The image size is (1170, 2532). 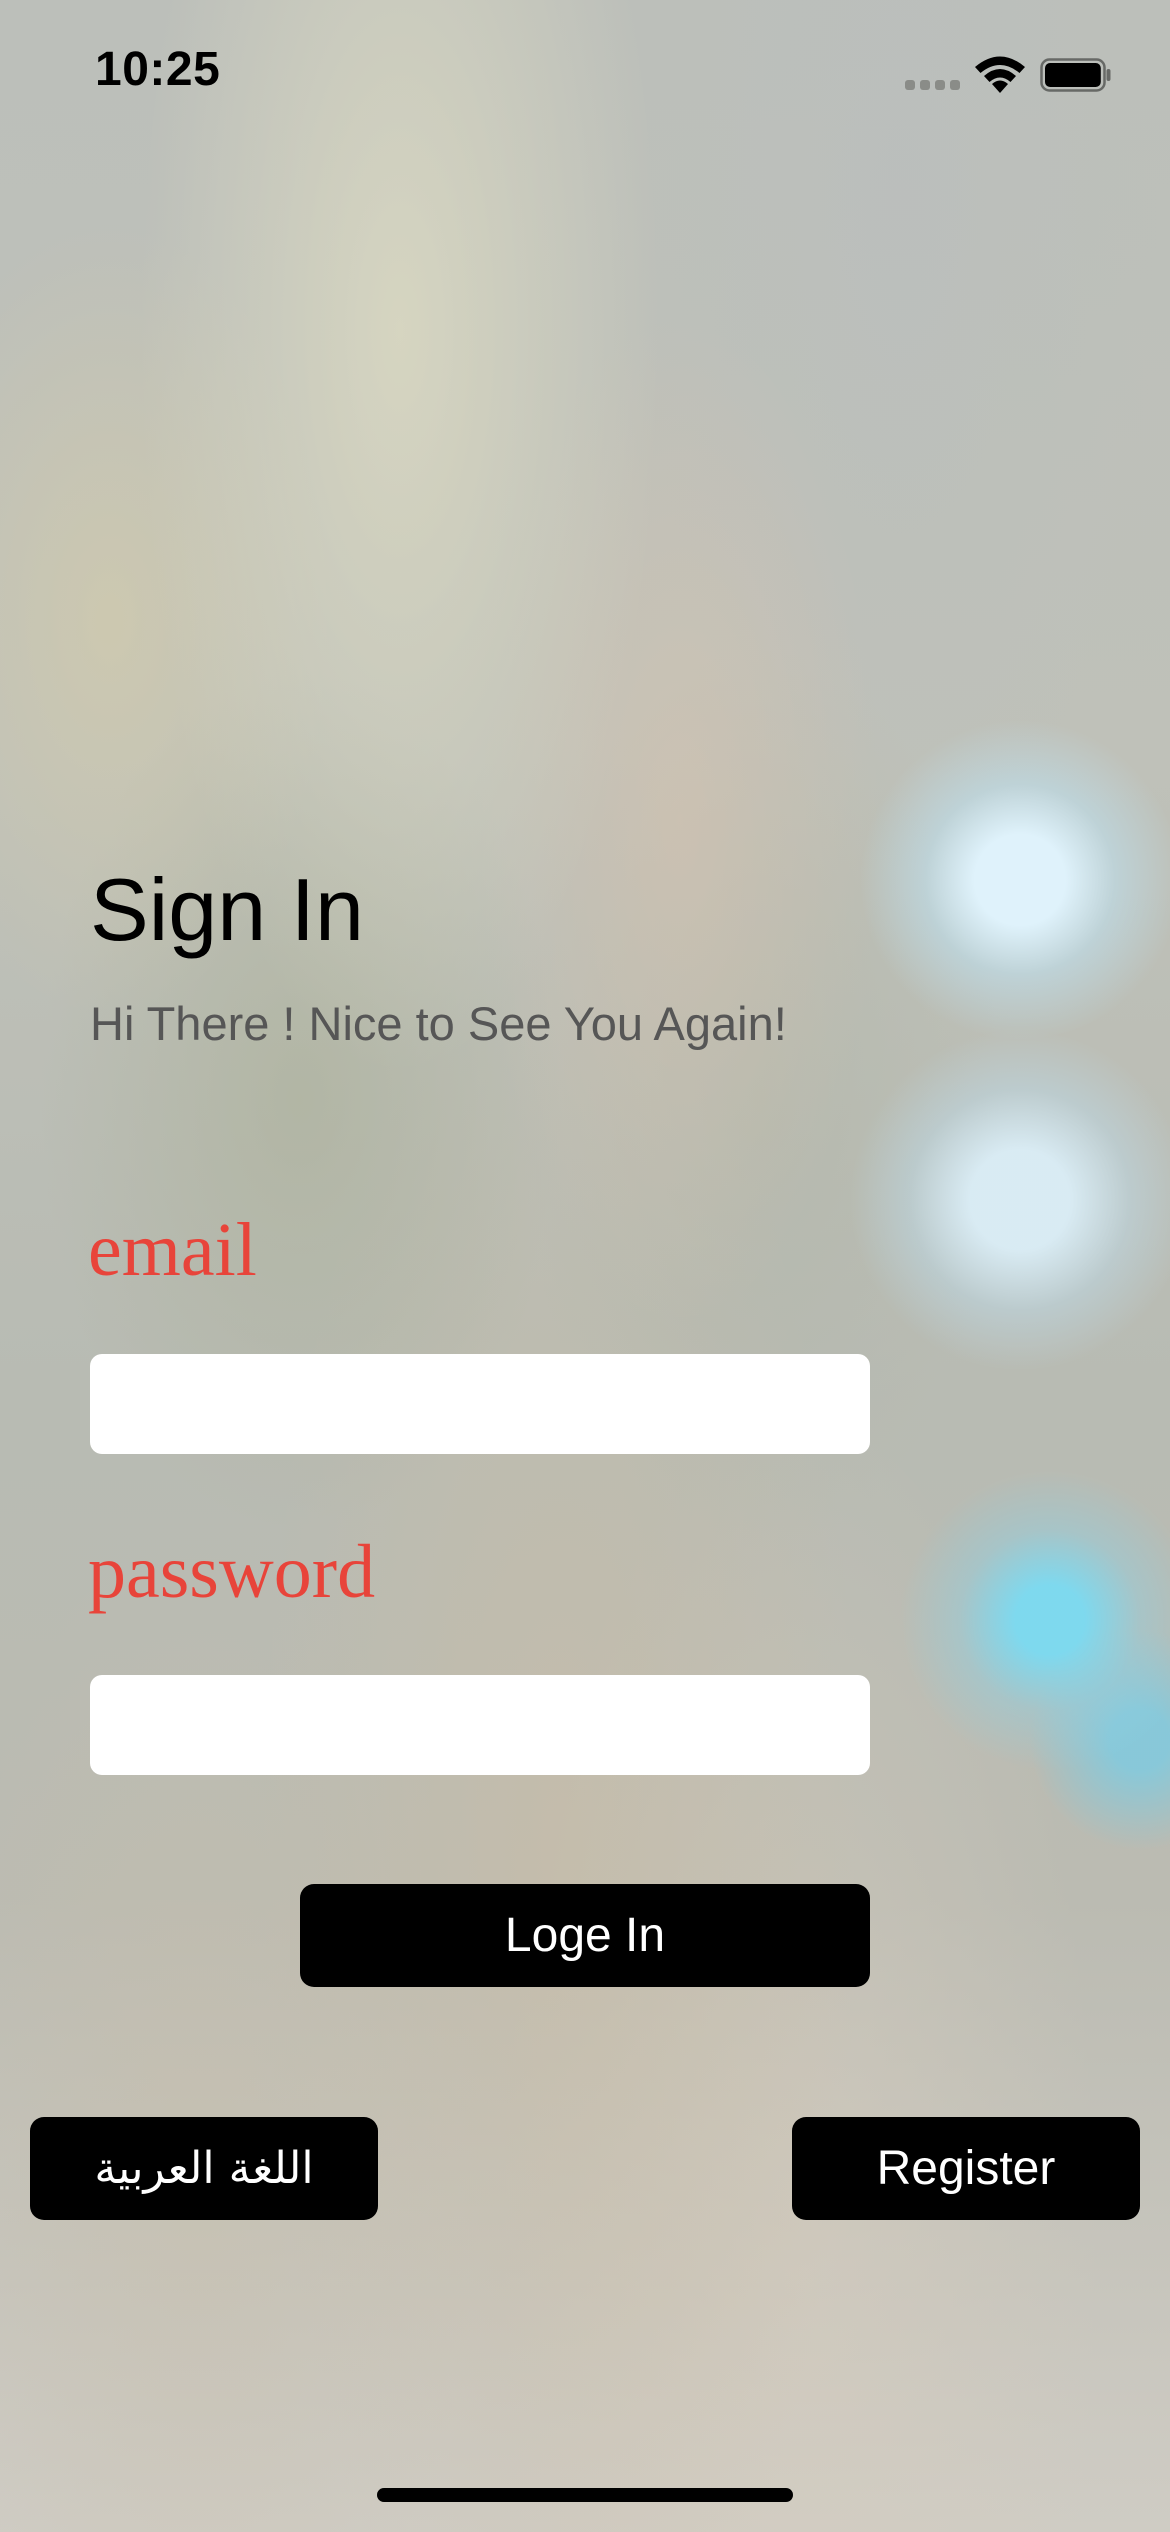 What do you see at coordinates (480, 1404) in the screenshot?
I see `email-field` at bounding box center [480, 1404].